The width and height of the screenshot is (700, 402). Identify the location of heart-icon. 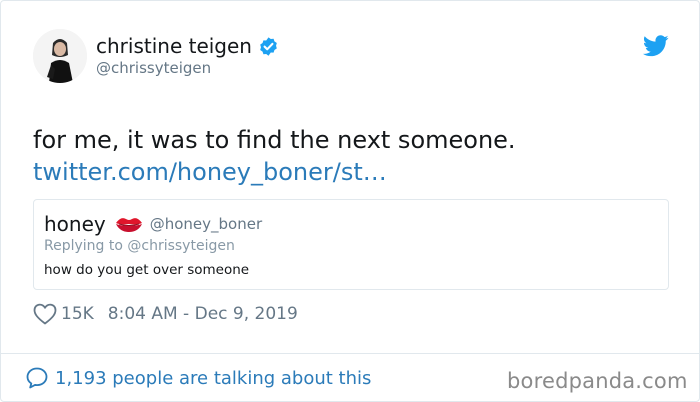
(45, 314).